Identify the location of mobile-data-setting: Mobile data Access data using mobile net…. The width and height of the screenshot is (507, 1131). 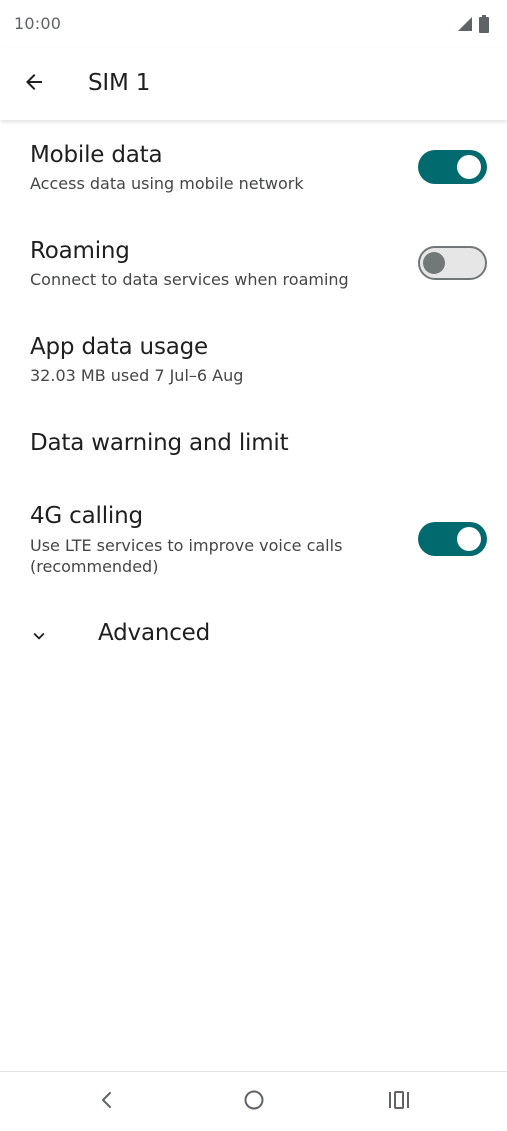
(253, 168).